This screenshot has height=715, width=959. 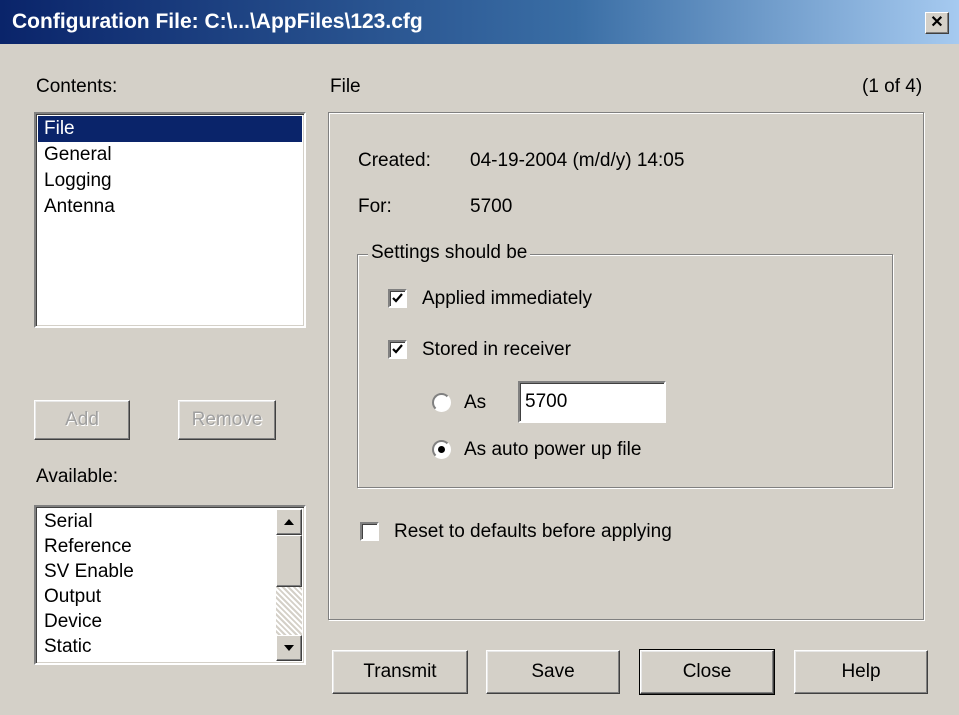 I want to click on scroll-thumb, so click(x=289, y=561).